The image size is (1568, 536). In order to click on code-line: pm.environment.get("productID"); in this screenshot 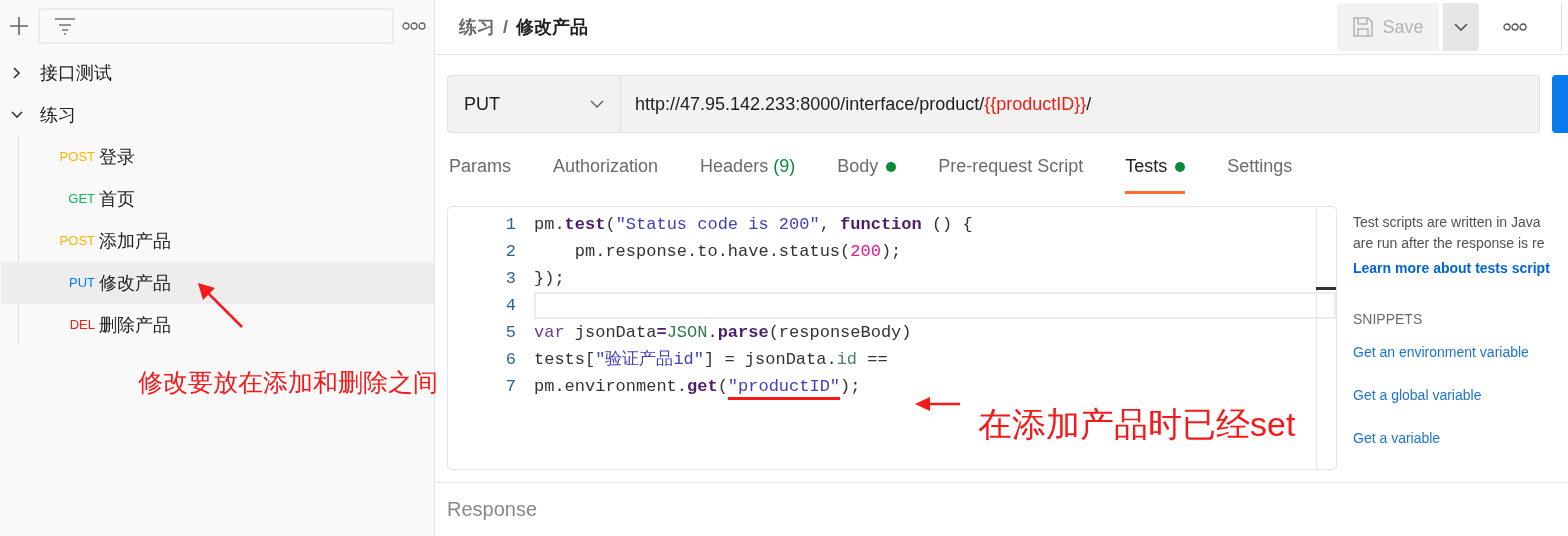, I will do `click(698, 387)`.